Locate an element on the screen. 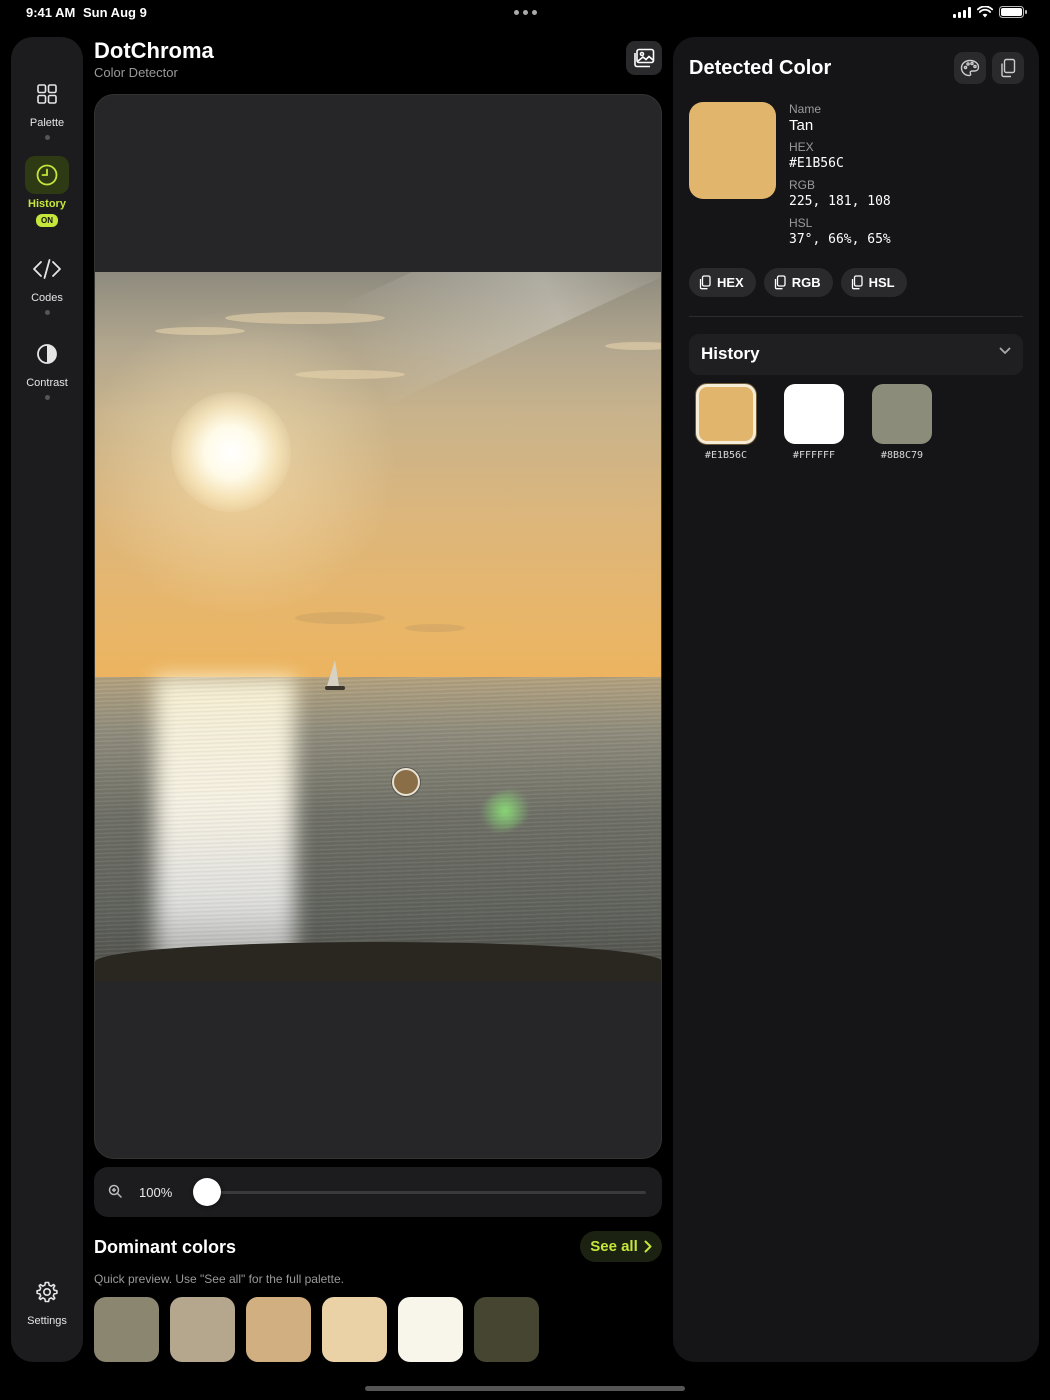 This screenshot has width=1050, height=1400. wifi-icon is located at coordinates (985, 12).